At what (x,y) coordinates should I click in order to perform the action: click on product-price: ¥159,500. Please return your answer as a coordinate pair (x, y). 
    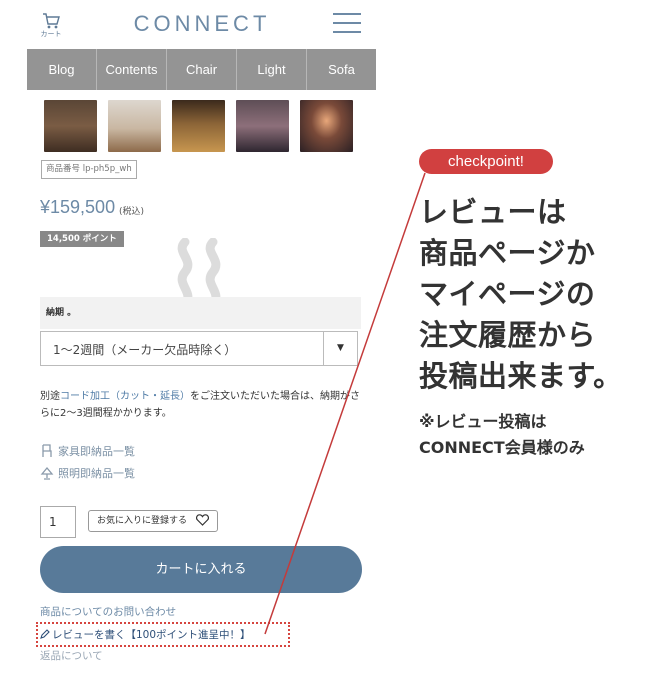
    Looking at the image, I should click on (78, 207).